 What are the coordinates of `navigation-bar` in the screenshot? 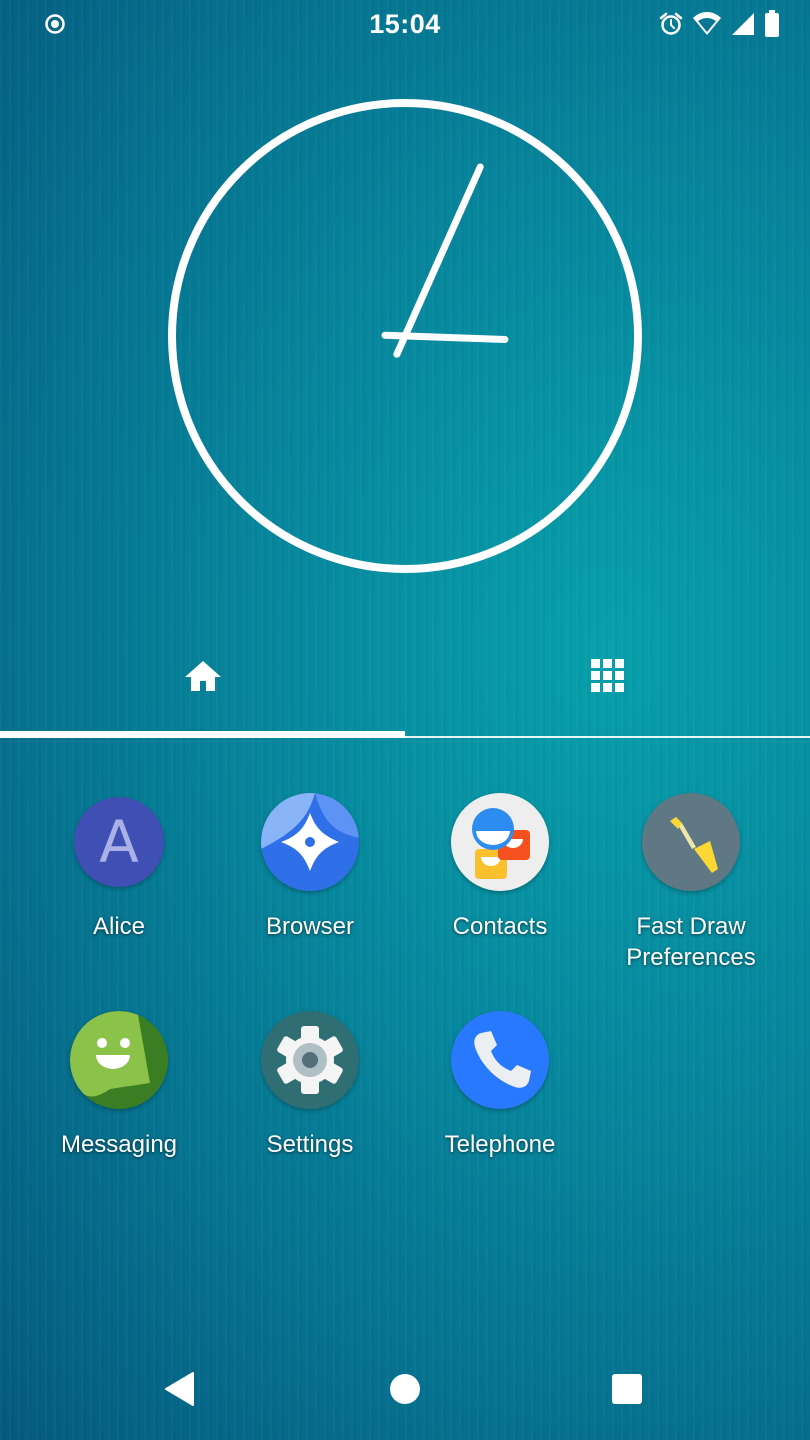 It's located at (405, 1390).